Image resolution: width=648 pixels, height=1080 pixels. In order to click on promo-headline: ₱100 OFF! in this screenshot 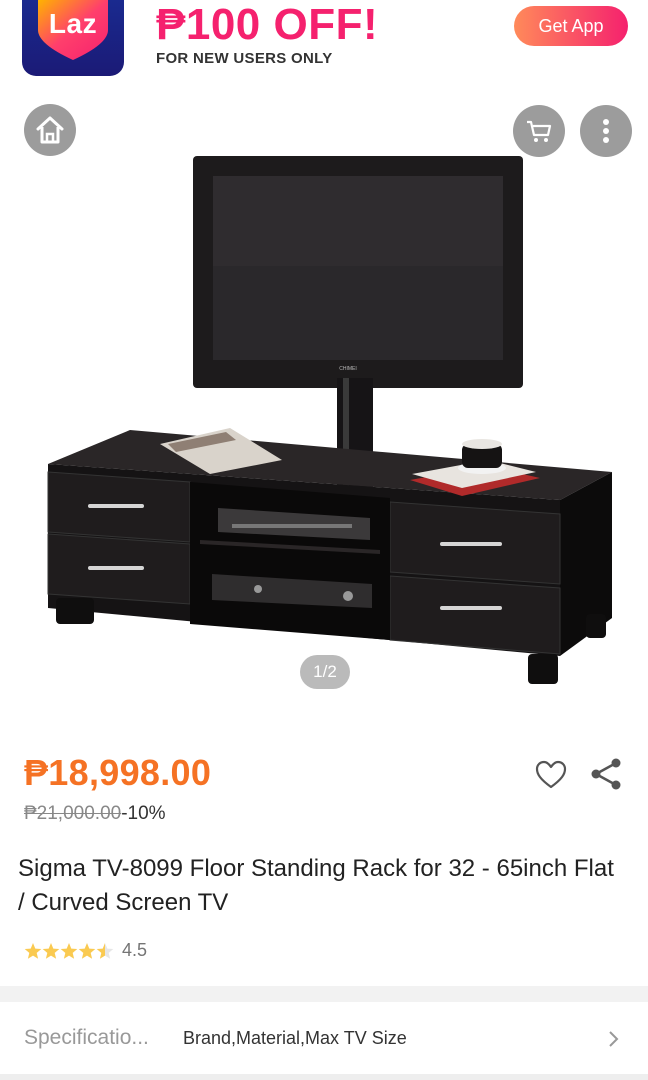, I will do `click(267, 24)`.